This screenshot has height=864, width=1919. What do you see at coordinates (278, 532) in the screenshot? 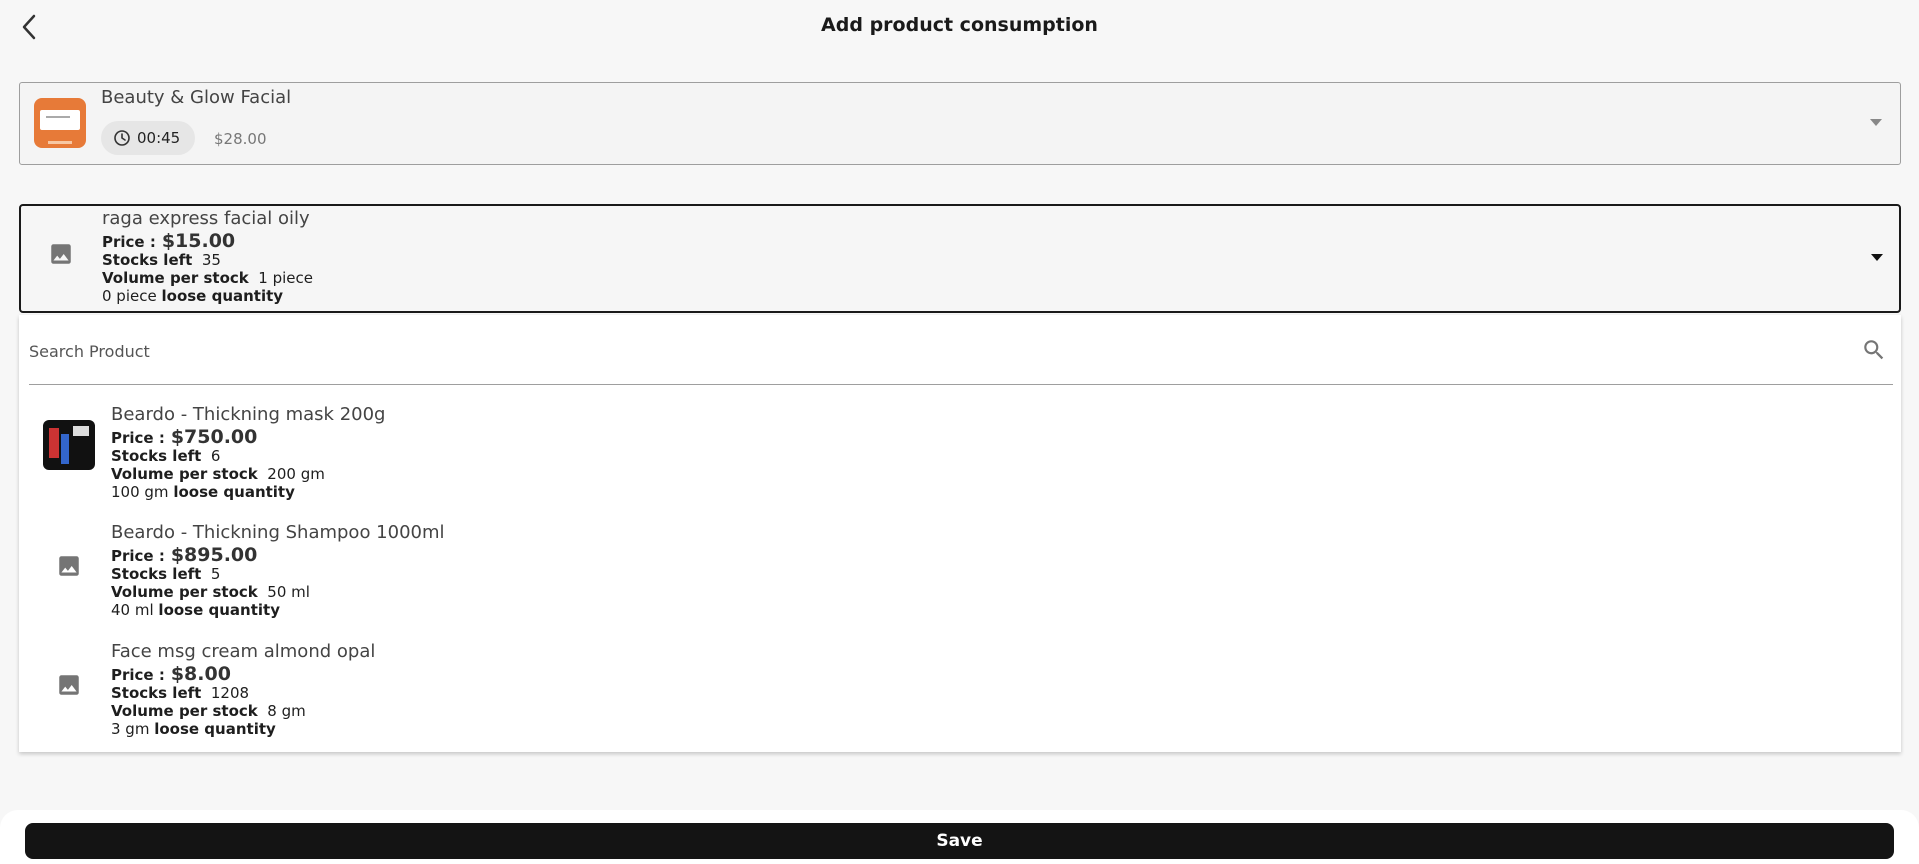
I see `product-name: Beardo - Thickning Shampoo 1000ml` at bounding box center [278, 532].